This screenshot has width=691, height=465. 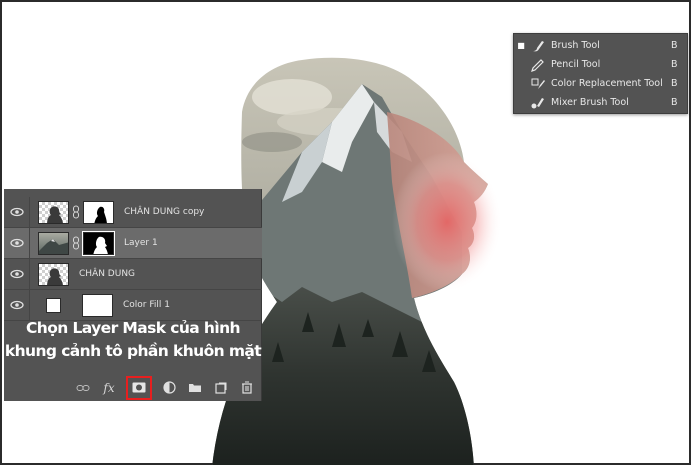 I want to click on link-layers-icon, so click(x=83, y=388).